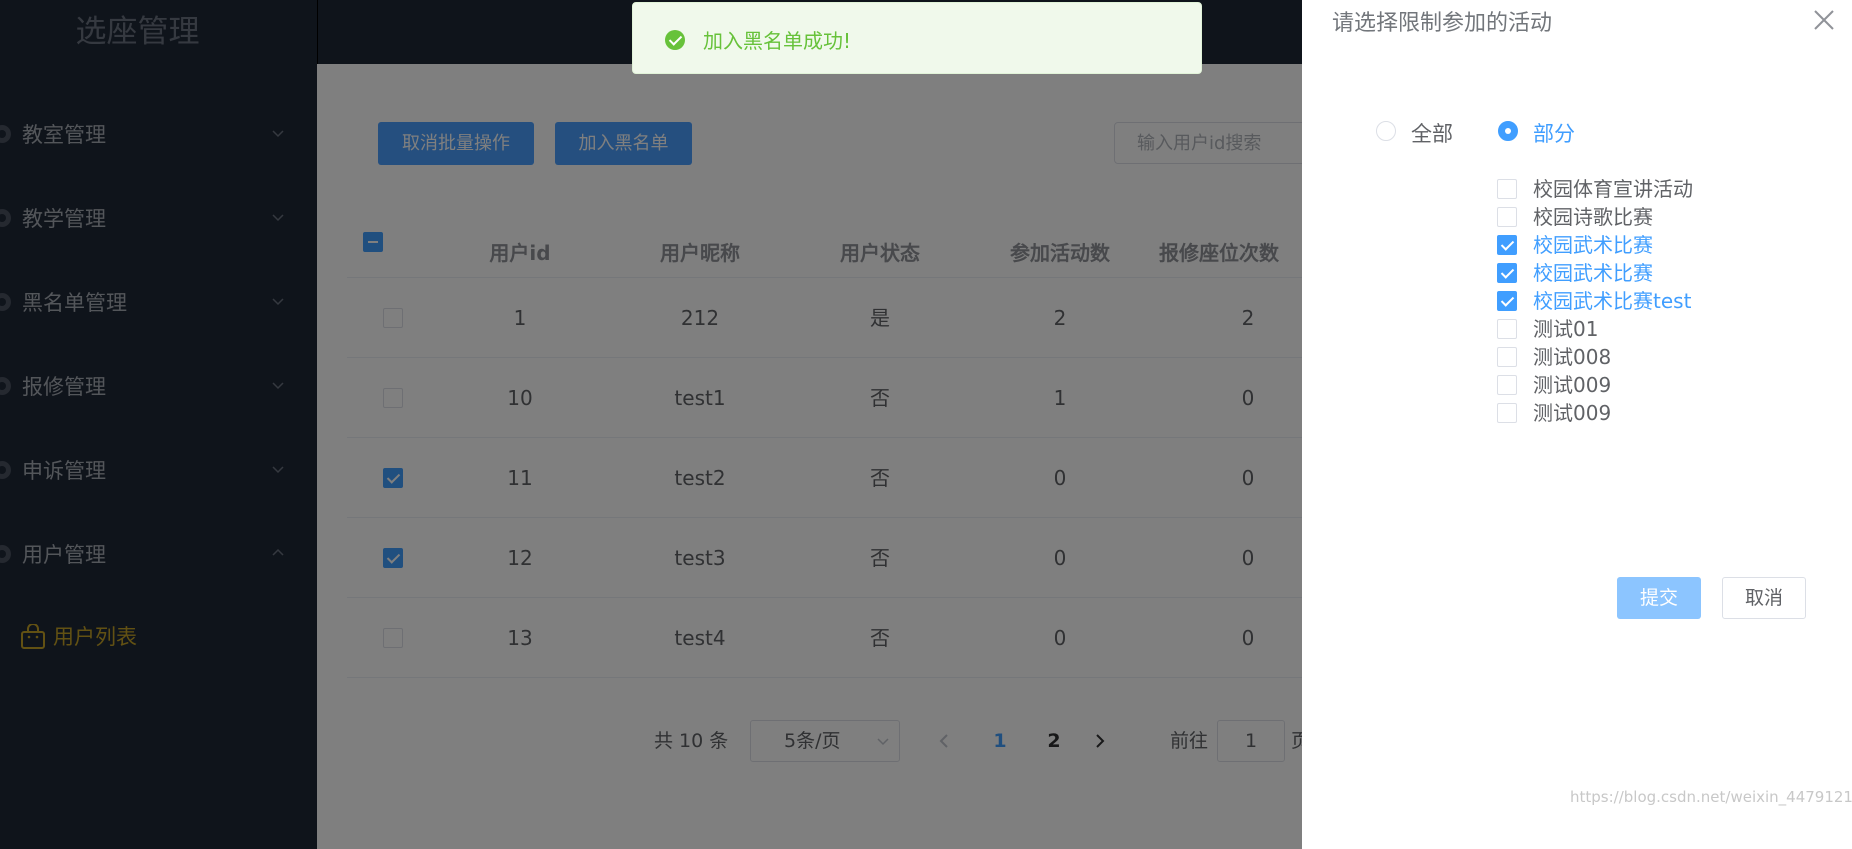 The image size is (1852, 849). Describe the element at coordinates (777, 41) in the screenshot. I see `toast-message: 加入黑名单成功!` at that location.